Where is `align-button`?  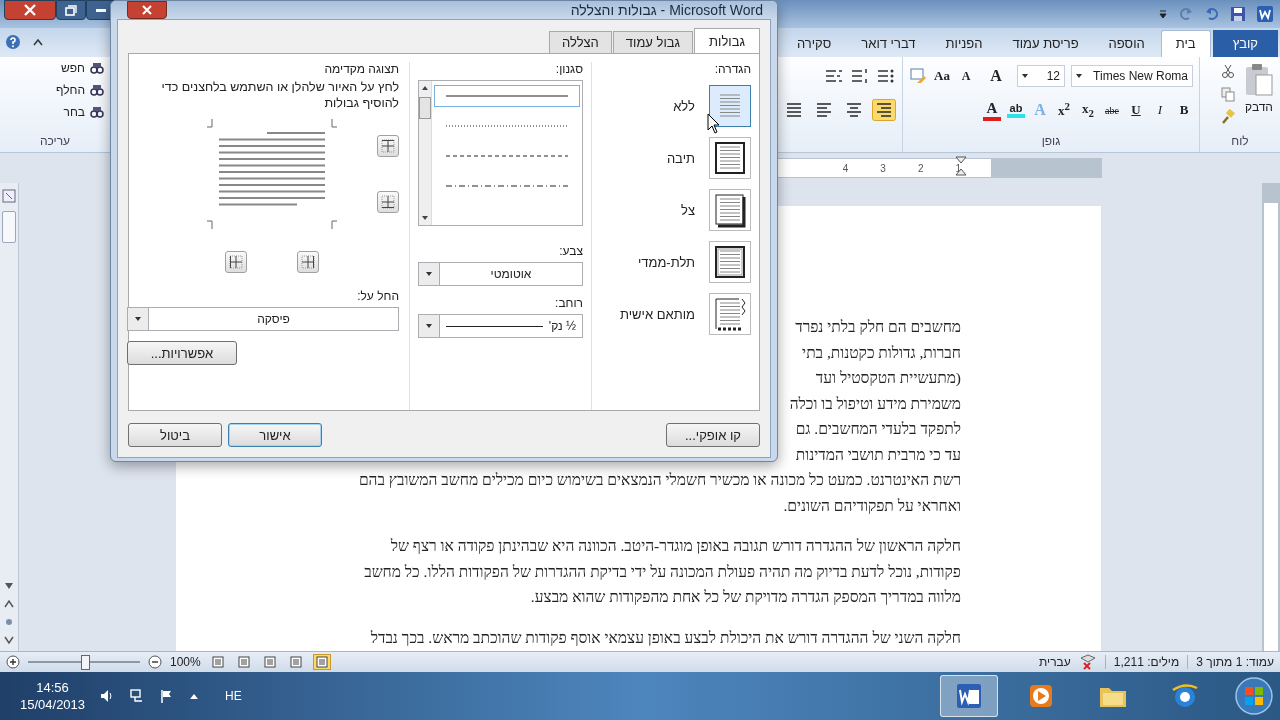 align-button is located at coordinates (884, 110).